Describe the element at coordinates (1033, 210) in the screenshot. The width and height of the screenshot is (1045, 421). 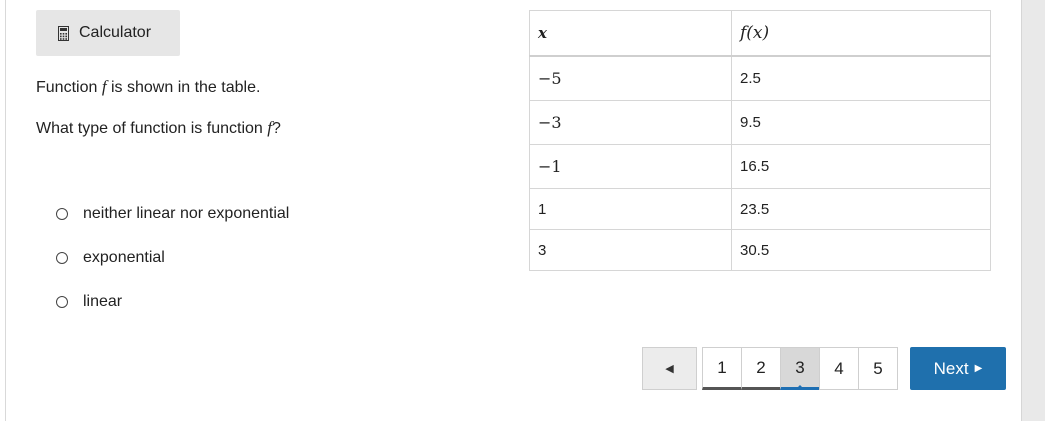
I see `right-scroll-gutter` at that location.